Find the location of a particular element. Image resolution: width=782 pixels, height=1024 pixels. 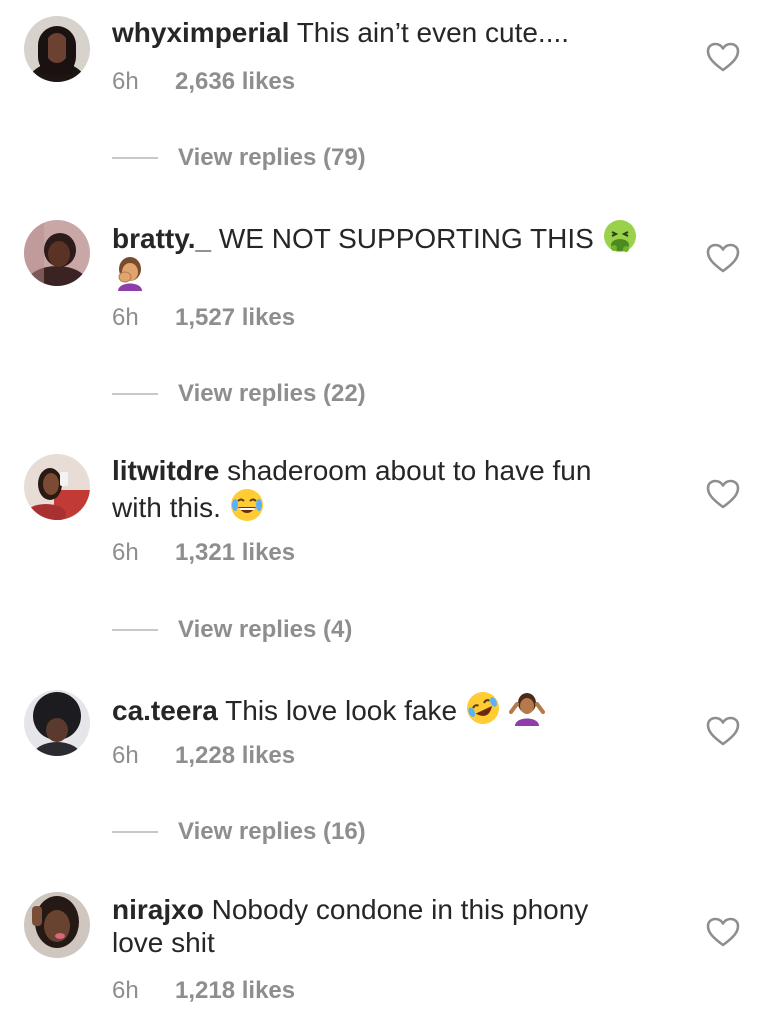

comment-body-line2: love shit is located at coordinates (163, 942).